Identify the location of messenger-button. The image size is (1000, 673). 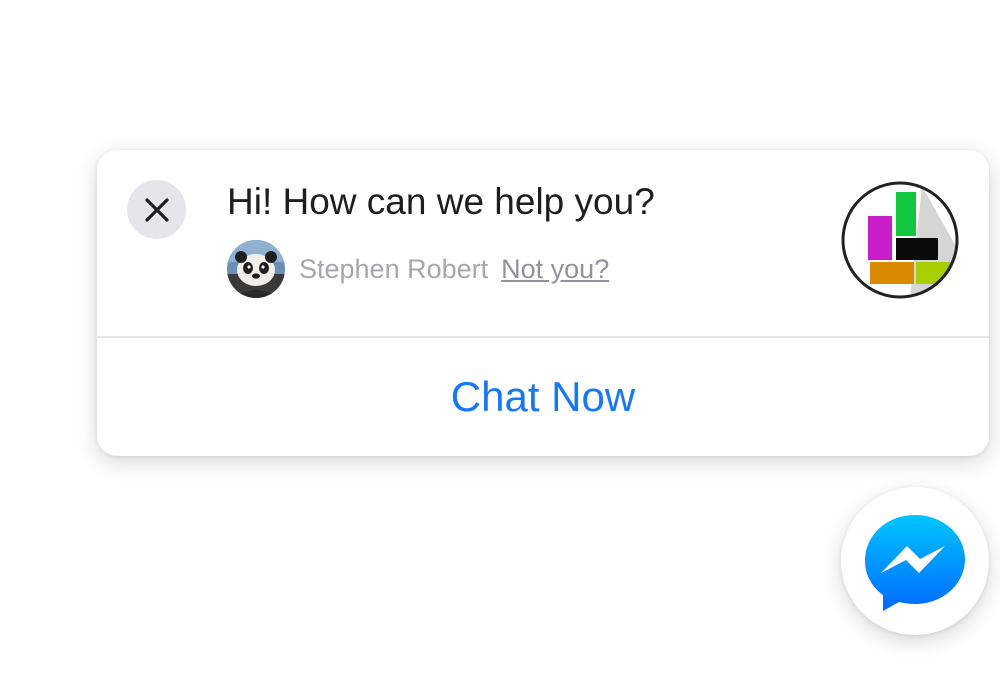
(915, 561).